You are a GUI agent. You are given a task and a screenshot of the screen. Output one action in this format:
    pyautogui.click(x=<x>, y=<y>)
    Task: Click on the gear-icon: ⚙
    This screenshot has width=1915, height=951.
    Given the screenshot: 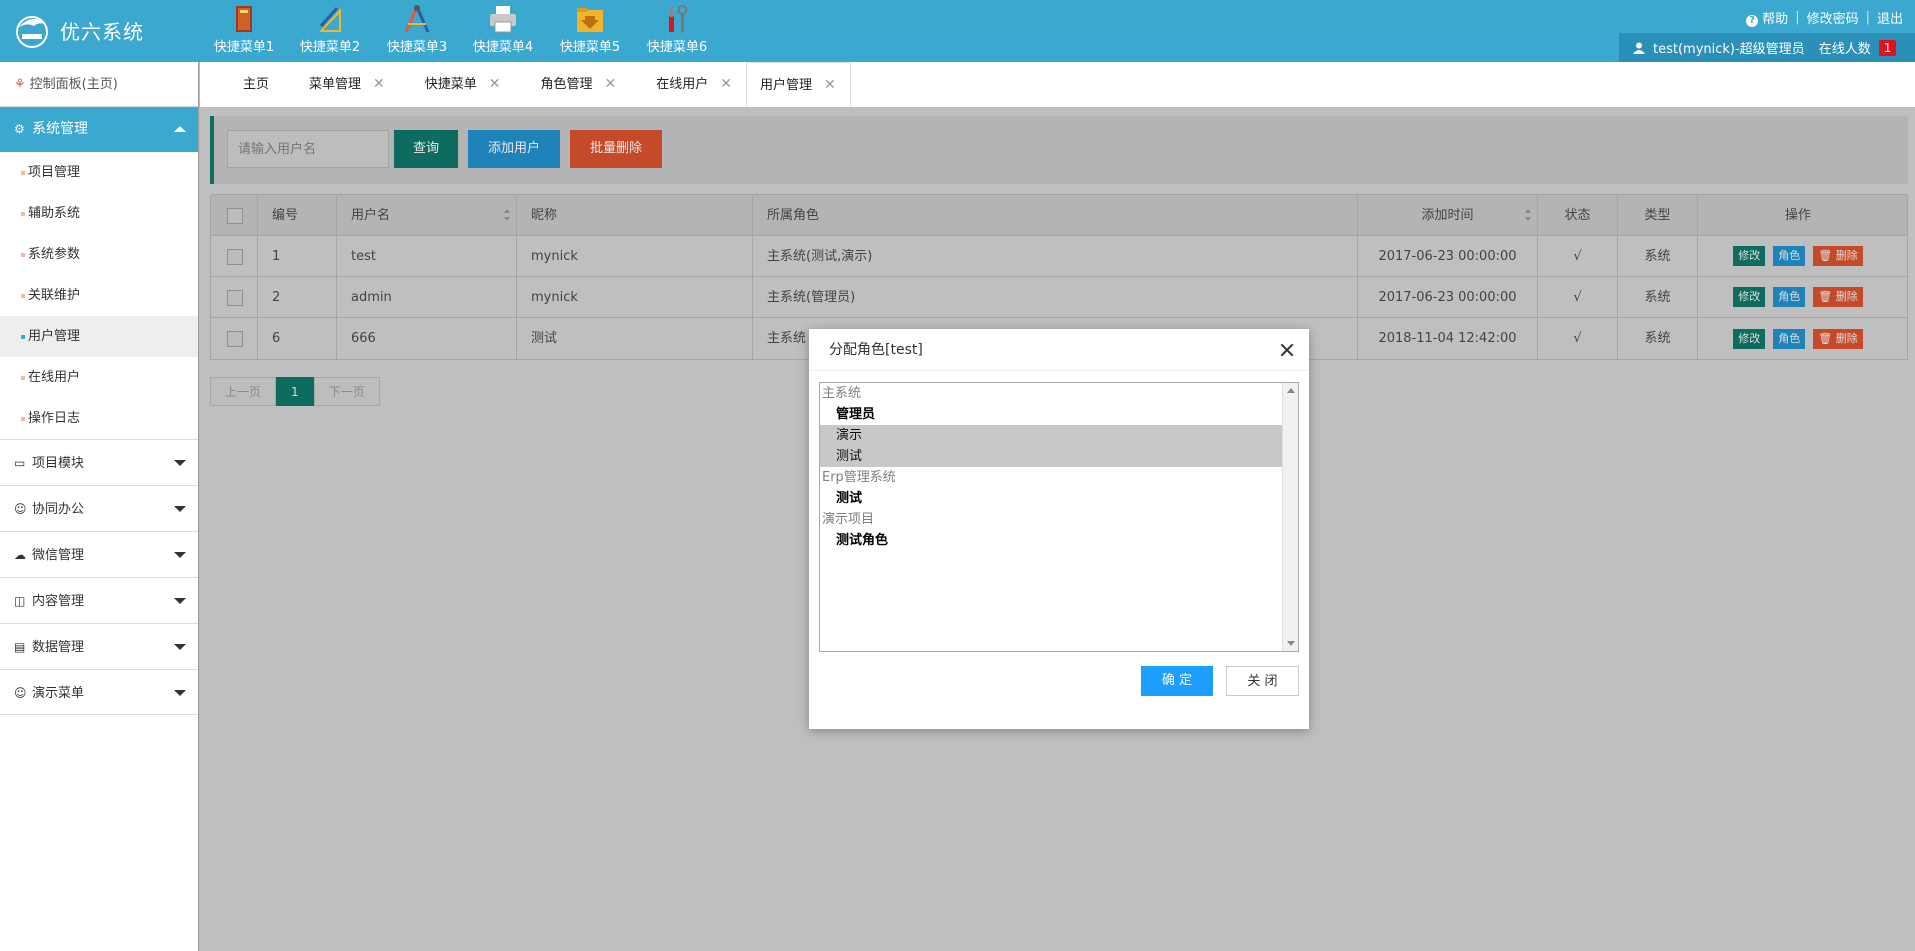 What is the action you would take?
    pyautogui.click(x=19, y=129)
    